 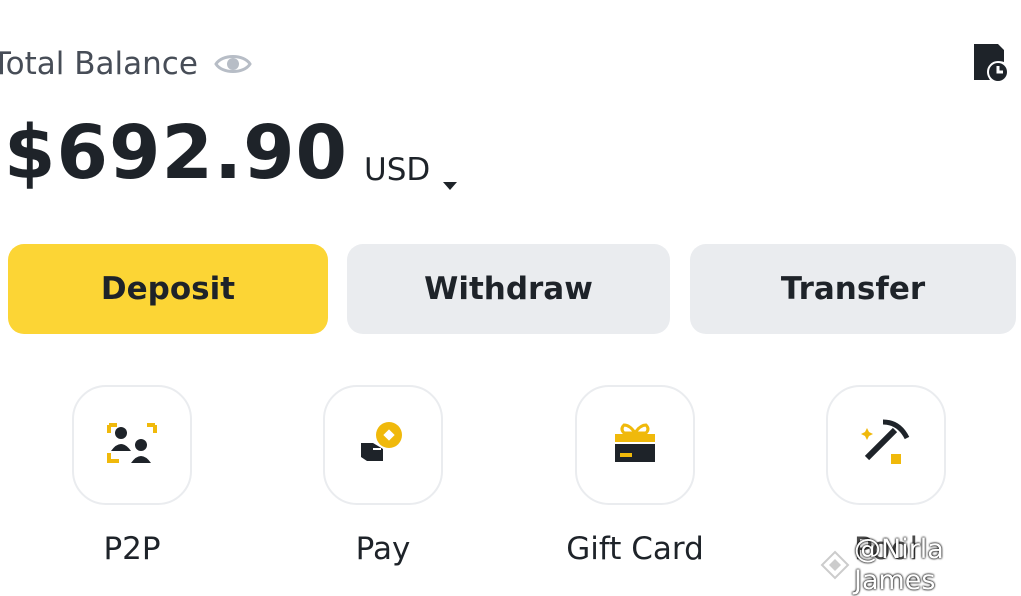 I want to click on pay-hand-coin-icon, so click(x=383, y=445).